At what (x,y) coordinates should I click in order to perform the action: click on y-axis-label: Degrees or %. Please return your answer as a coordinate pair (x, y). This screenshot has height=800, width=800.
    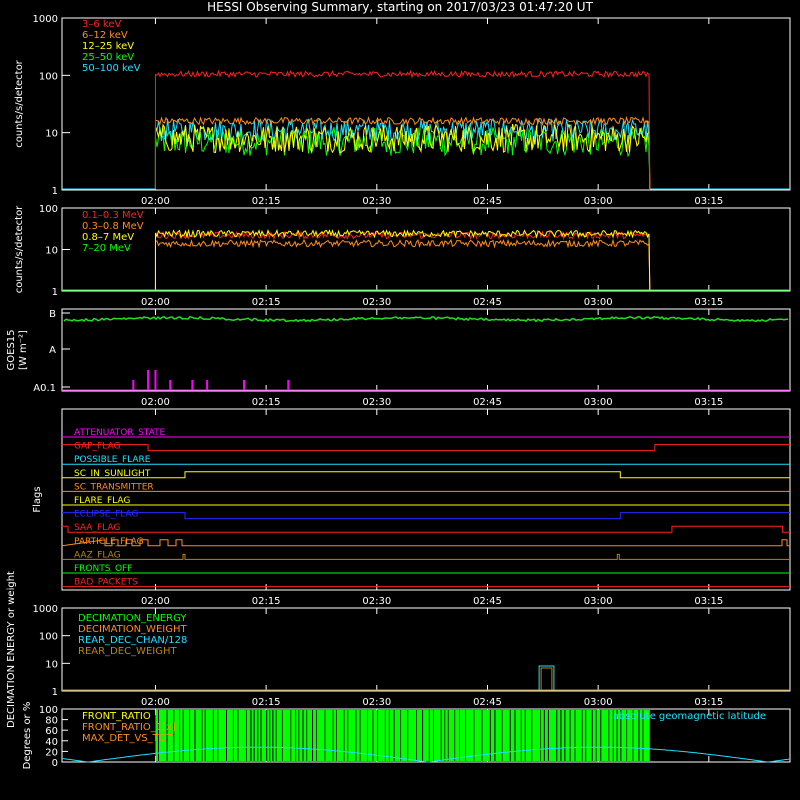
    Looking at the image, I should click on (27, 736).